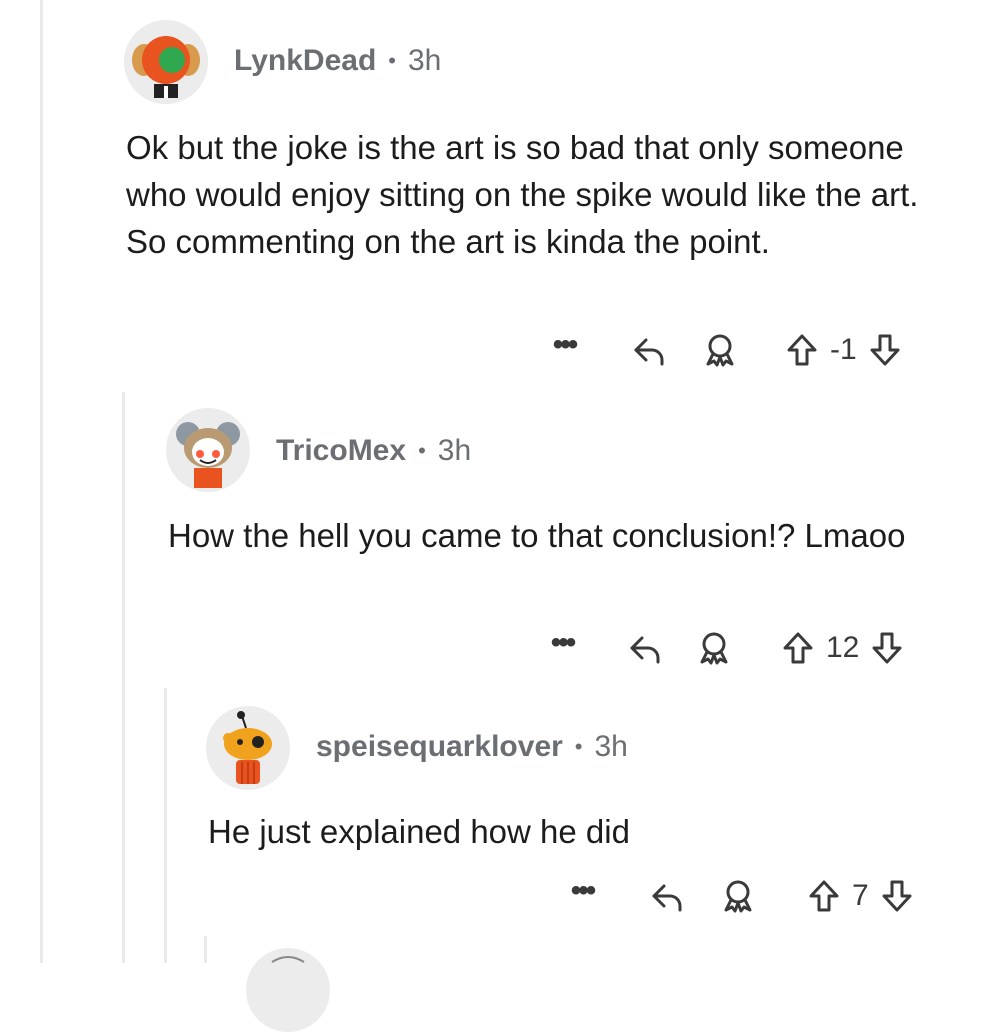 Image resolution: width=1000 pixels, height=1032 pixels. Describe the element at coordinates (439, 747) in the screenshot. I see `username: speisequarklover` at that location.